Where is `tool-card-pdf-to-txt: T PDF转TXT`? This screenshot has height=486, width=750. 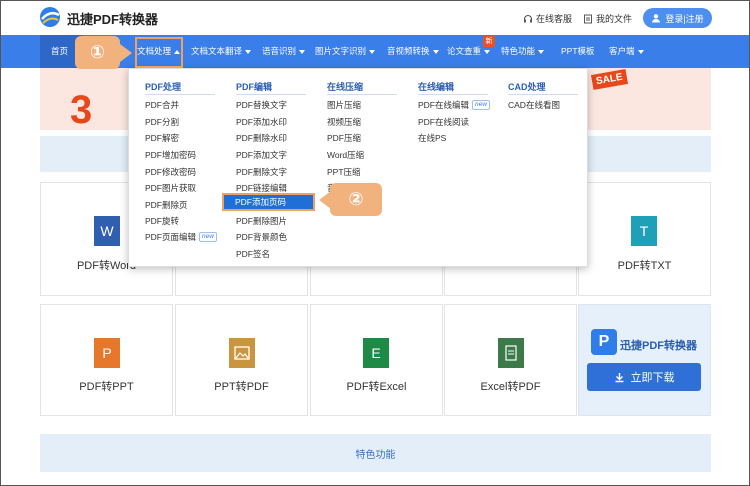 tool-card-pdf-to-txt: T PDF转TXT is located at coordinates (644, 239).